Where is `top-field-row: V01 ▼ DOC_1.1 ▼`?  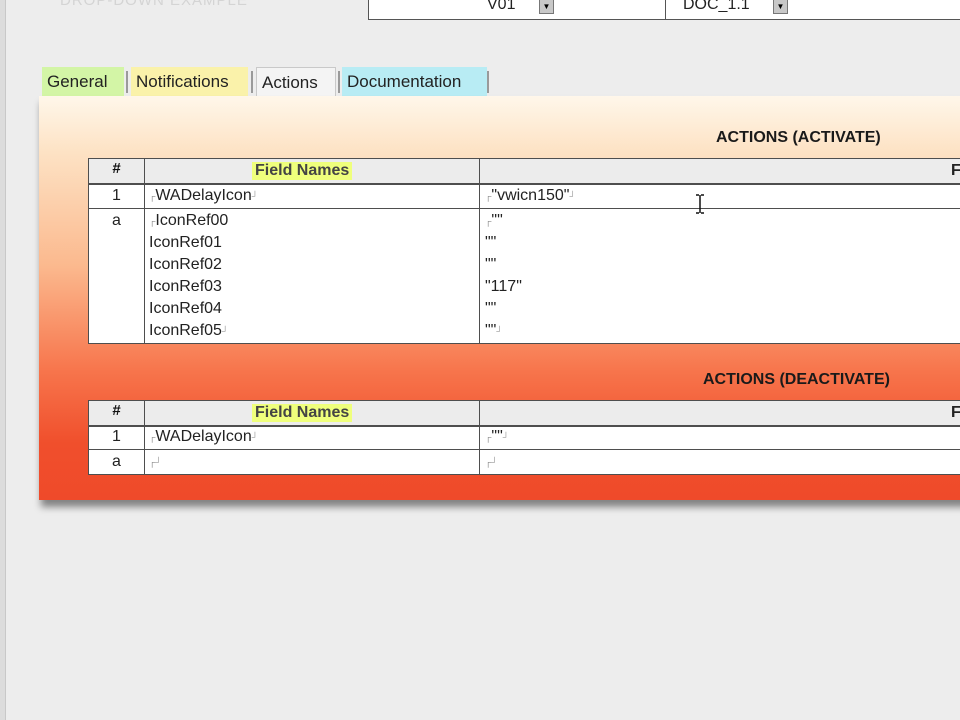
top-field-row: V01 ▼ DOC_1.1 ▼ is located at coordinates (664, 10).